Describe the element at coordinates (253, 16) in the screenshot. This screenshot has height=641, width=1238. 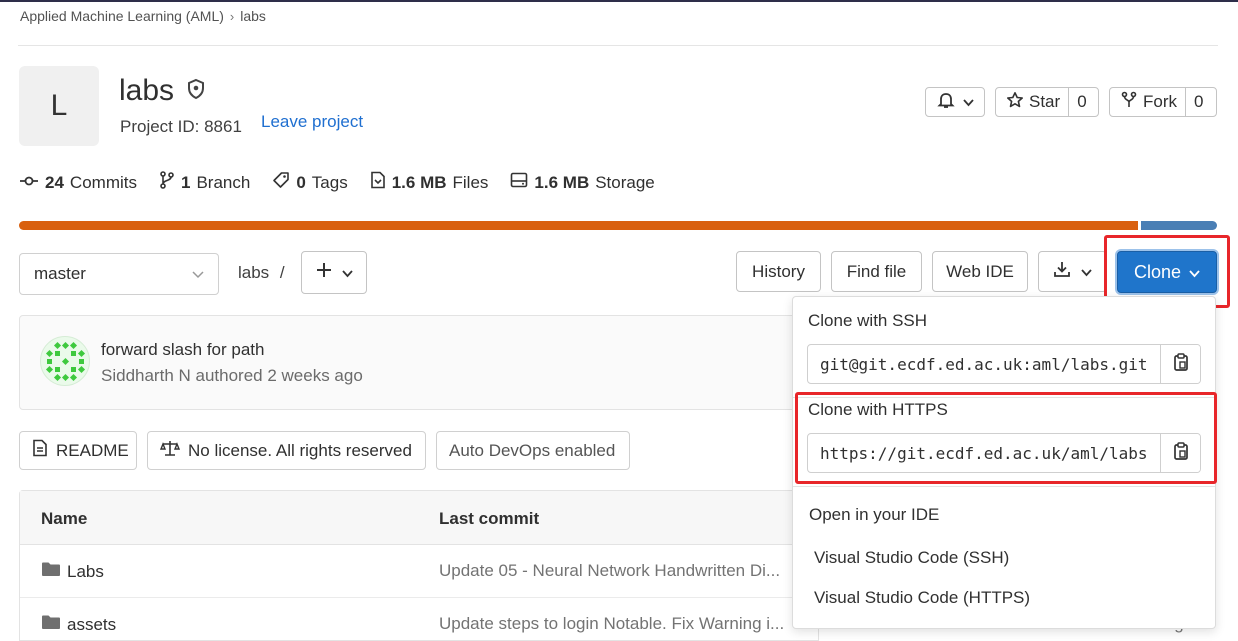
I see `breadcrumb-project-link: labs` at that location.